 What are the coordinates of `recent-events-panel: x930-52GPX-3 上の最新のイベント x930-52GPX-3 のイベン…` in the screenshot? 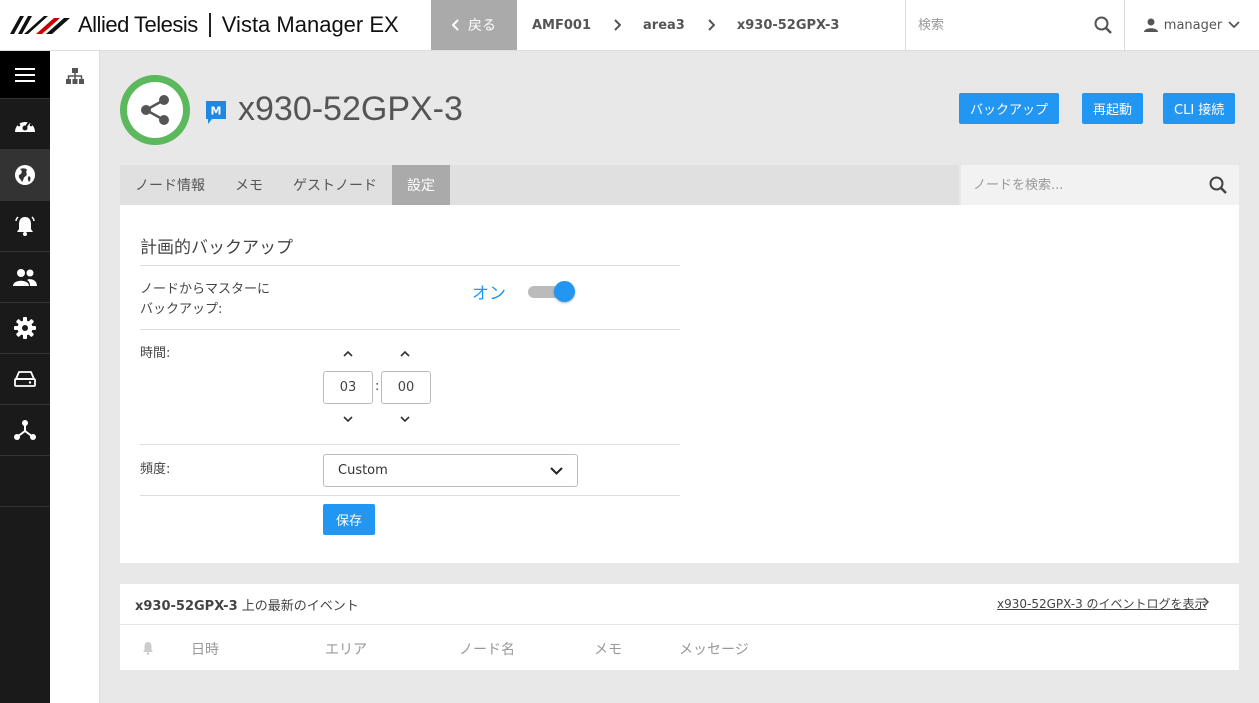 It's located at (679, 627).